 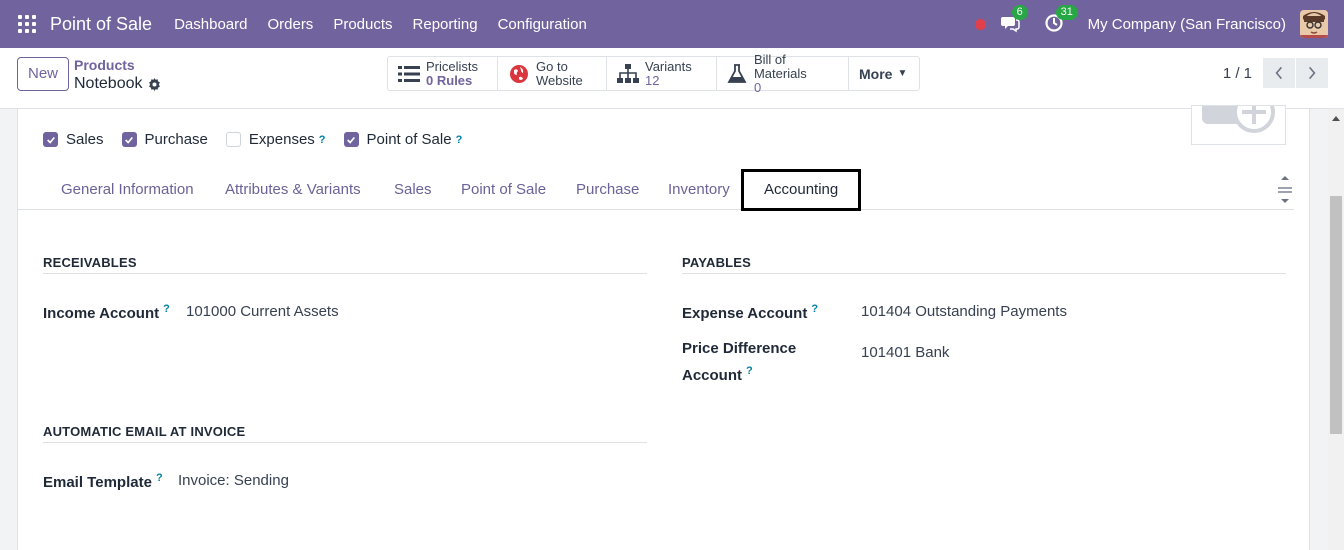 I want to click on caret-down-icon: ▼, so click(x=902, y=73).